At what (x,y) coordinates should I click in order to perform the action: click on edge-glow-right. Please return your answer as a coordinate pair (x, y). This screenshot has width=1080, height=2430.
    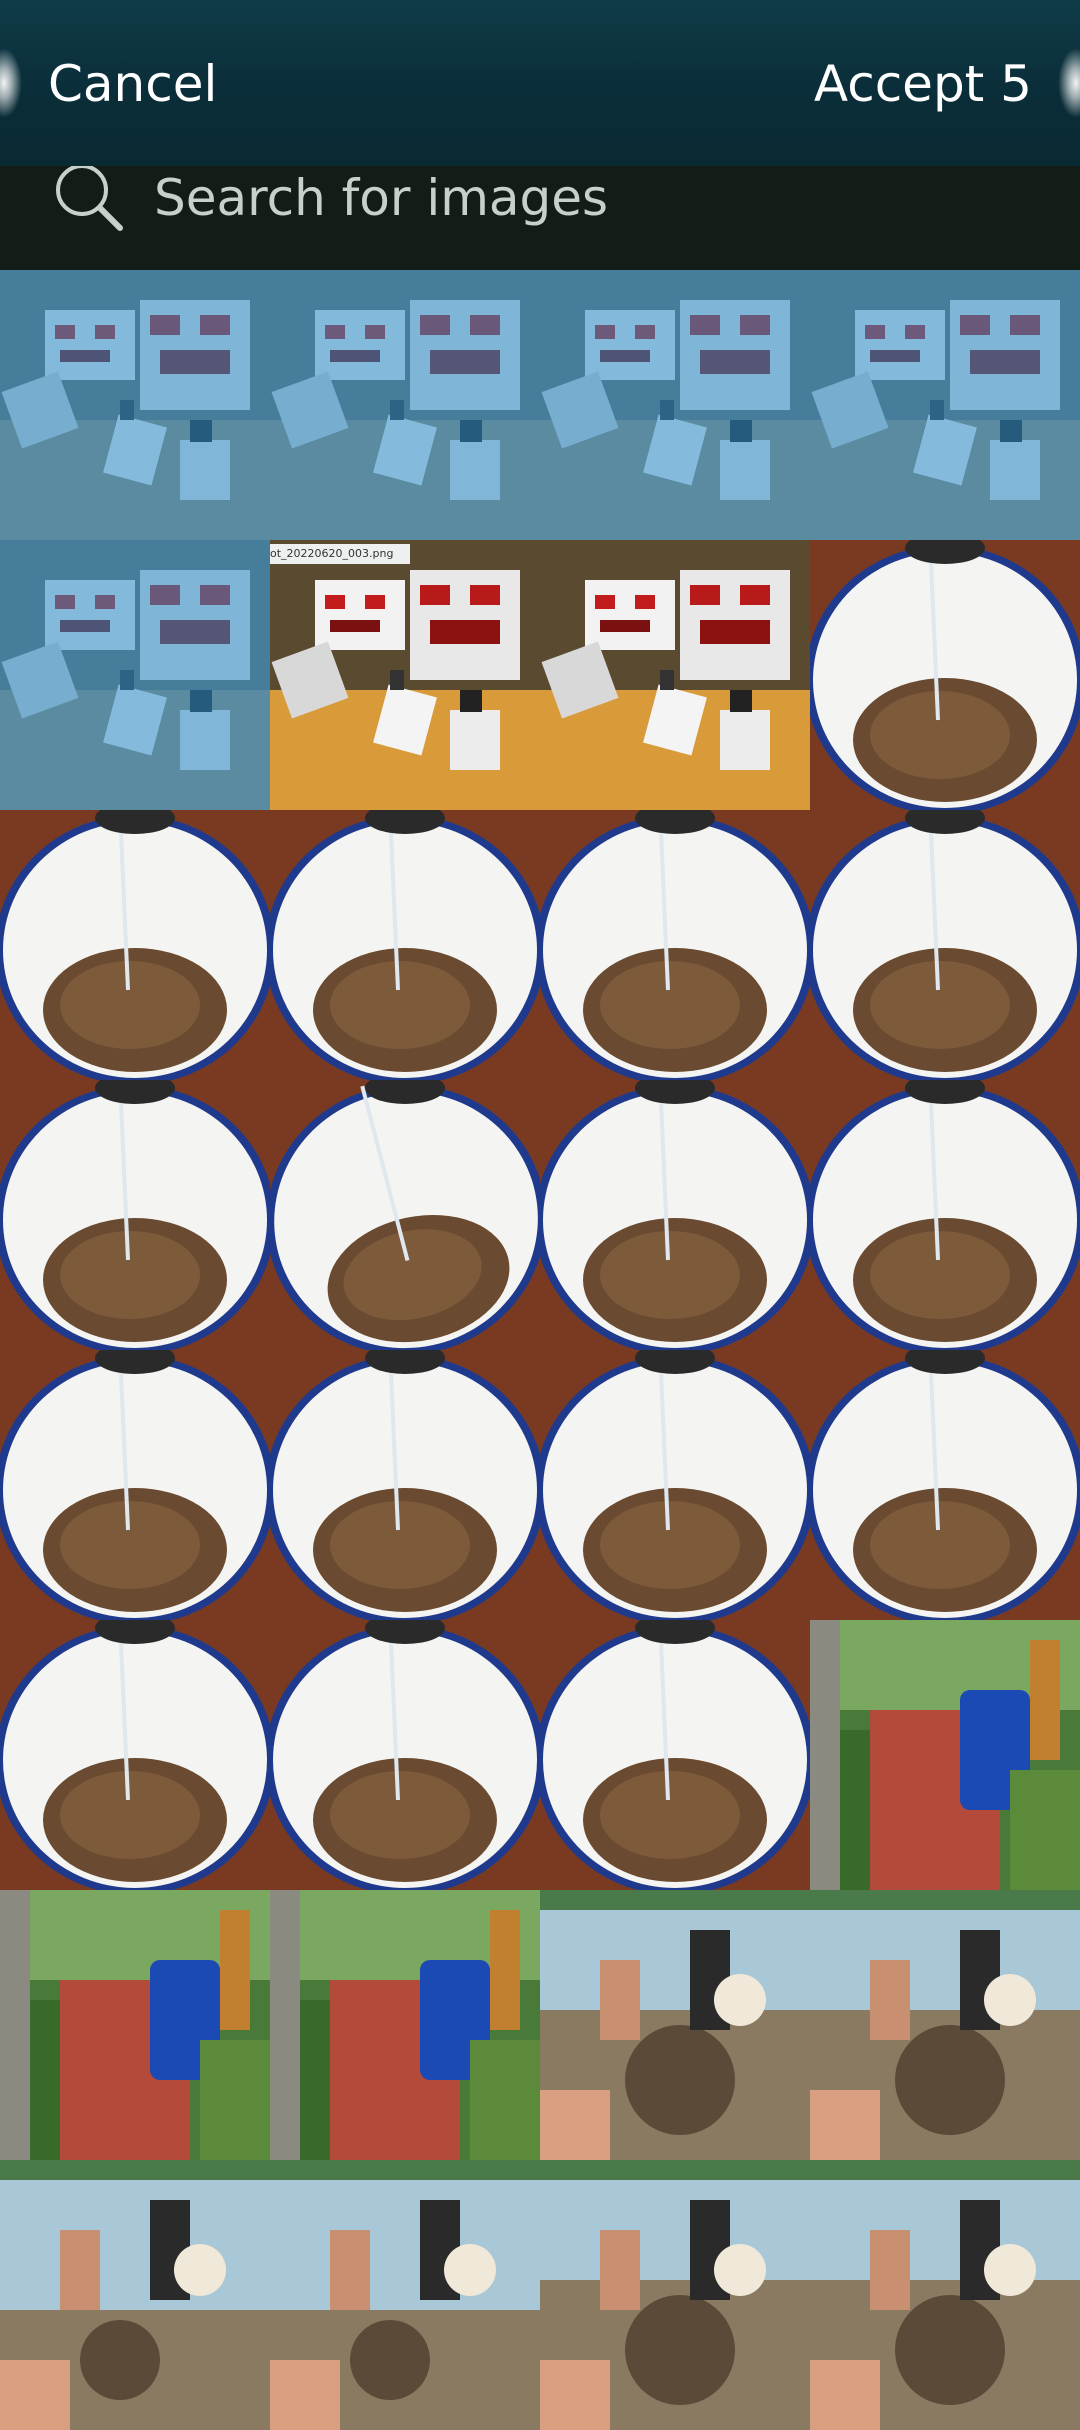
    Looking at the image, I should click on (1069, 83).